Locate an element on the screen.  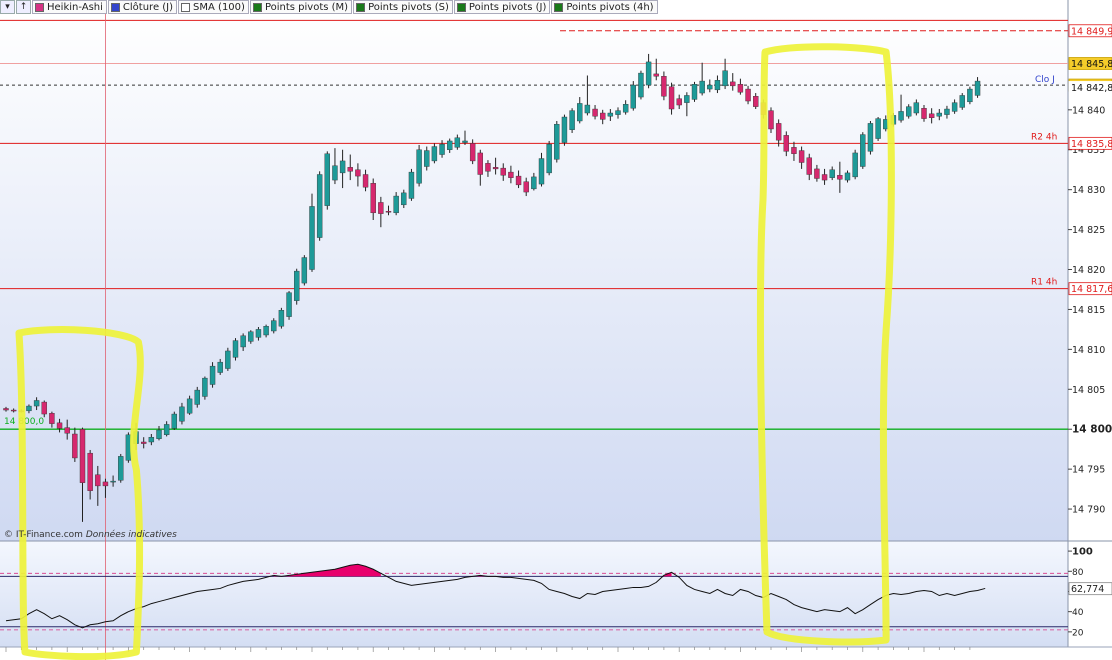
osc-tick-label: 100 is located at coordinates (1082, 552).